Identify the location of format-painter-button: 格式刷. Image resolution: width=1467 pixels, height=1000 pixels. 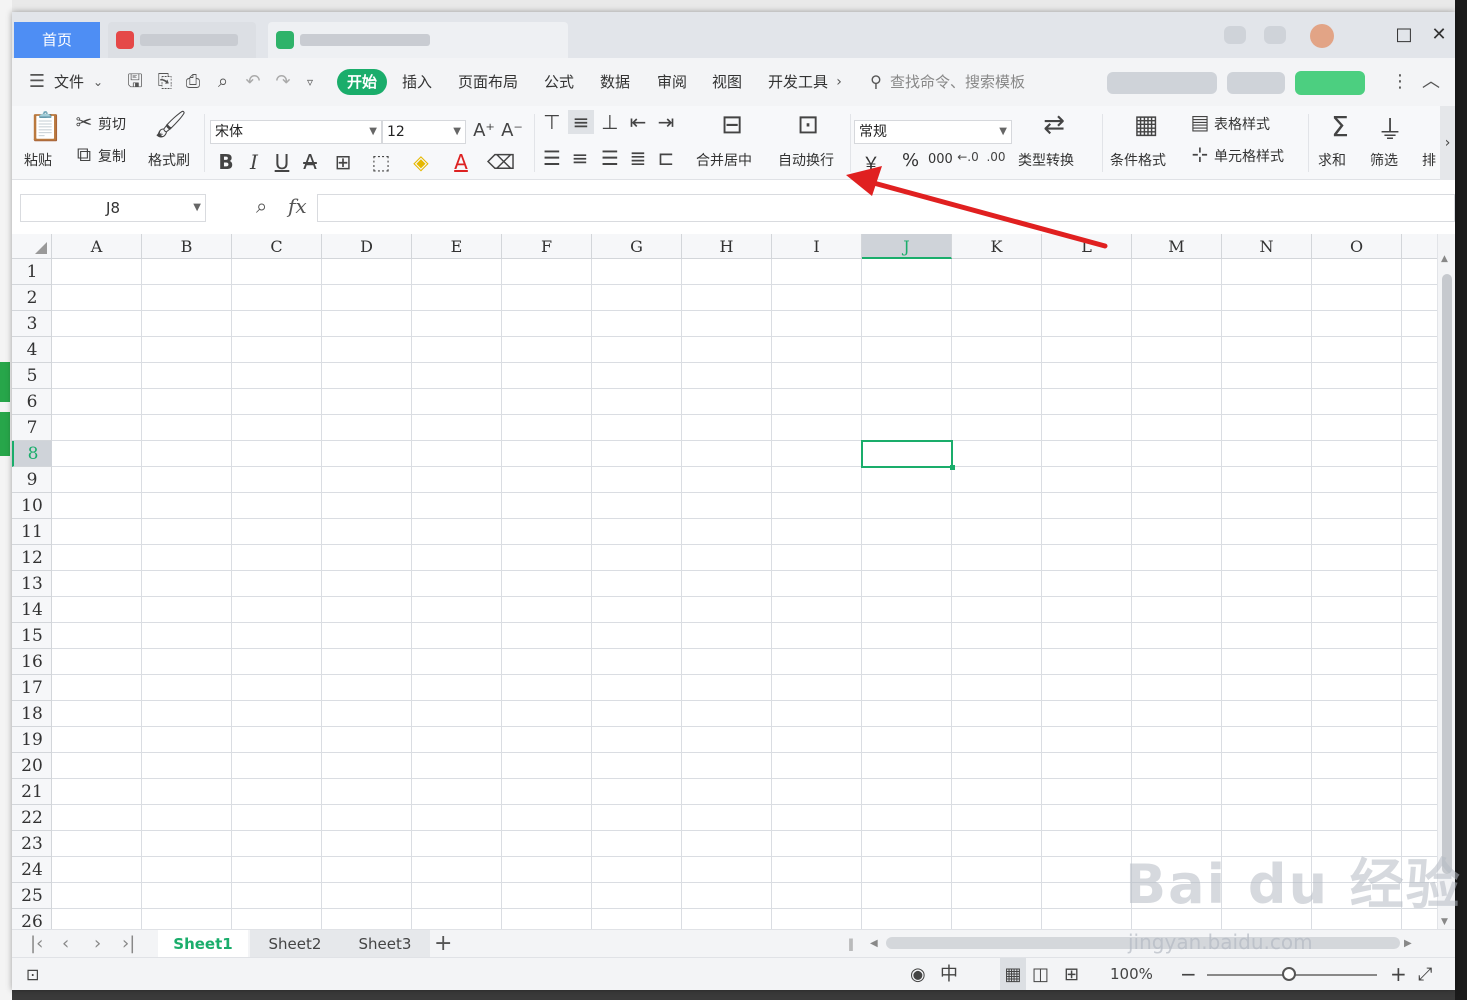
(169, 160).